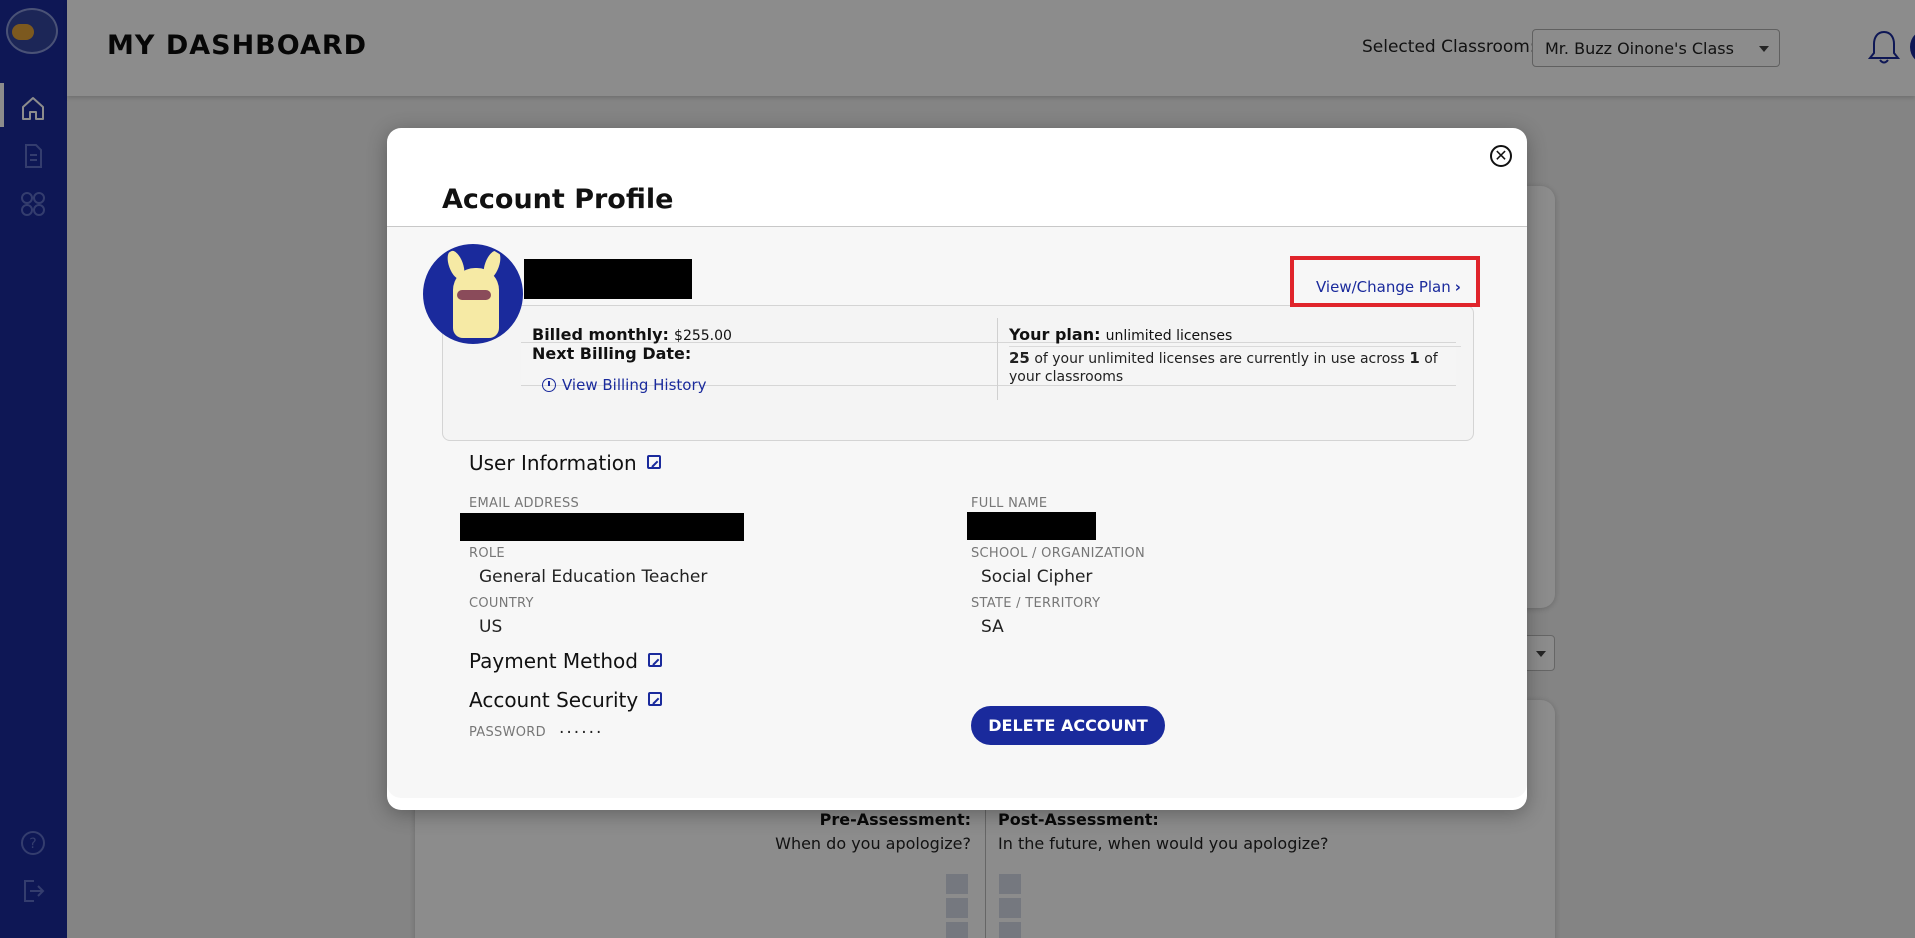 Image resolution: width=1915 pixels, height=938 pixels. What do you see at coordinates (602, 527) in the screenshot?
I see `redacted-email` at bounding box center [602, 527].